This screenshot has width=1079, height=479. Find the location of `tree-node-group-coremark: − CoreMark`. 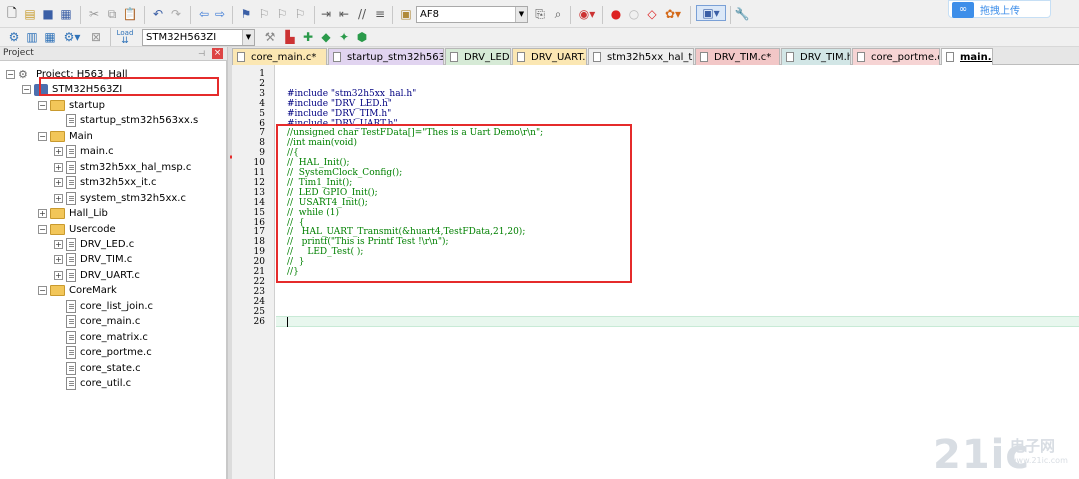

tree-node-group-coremark: − CoreMark is located at coordinates (77, 290).